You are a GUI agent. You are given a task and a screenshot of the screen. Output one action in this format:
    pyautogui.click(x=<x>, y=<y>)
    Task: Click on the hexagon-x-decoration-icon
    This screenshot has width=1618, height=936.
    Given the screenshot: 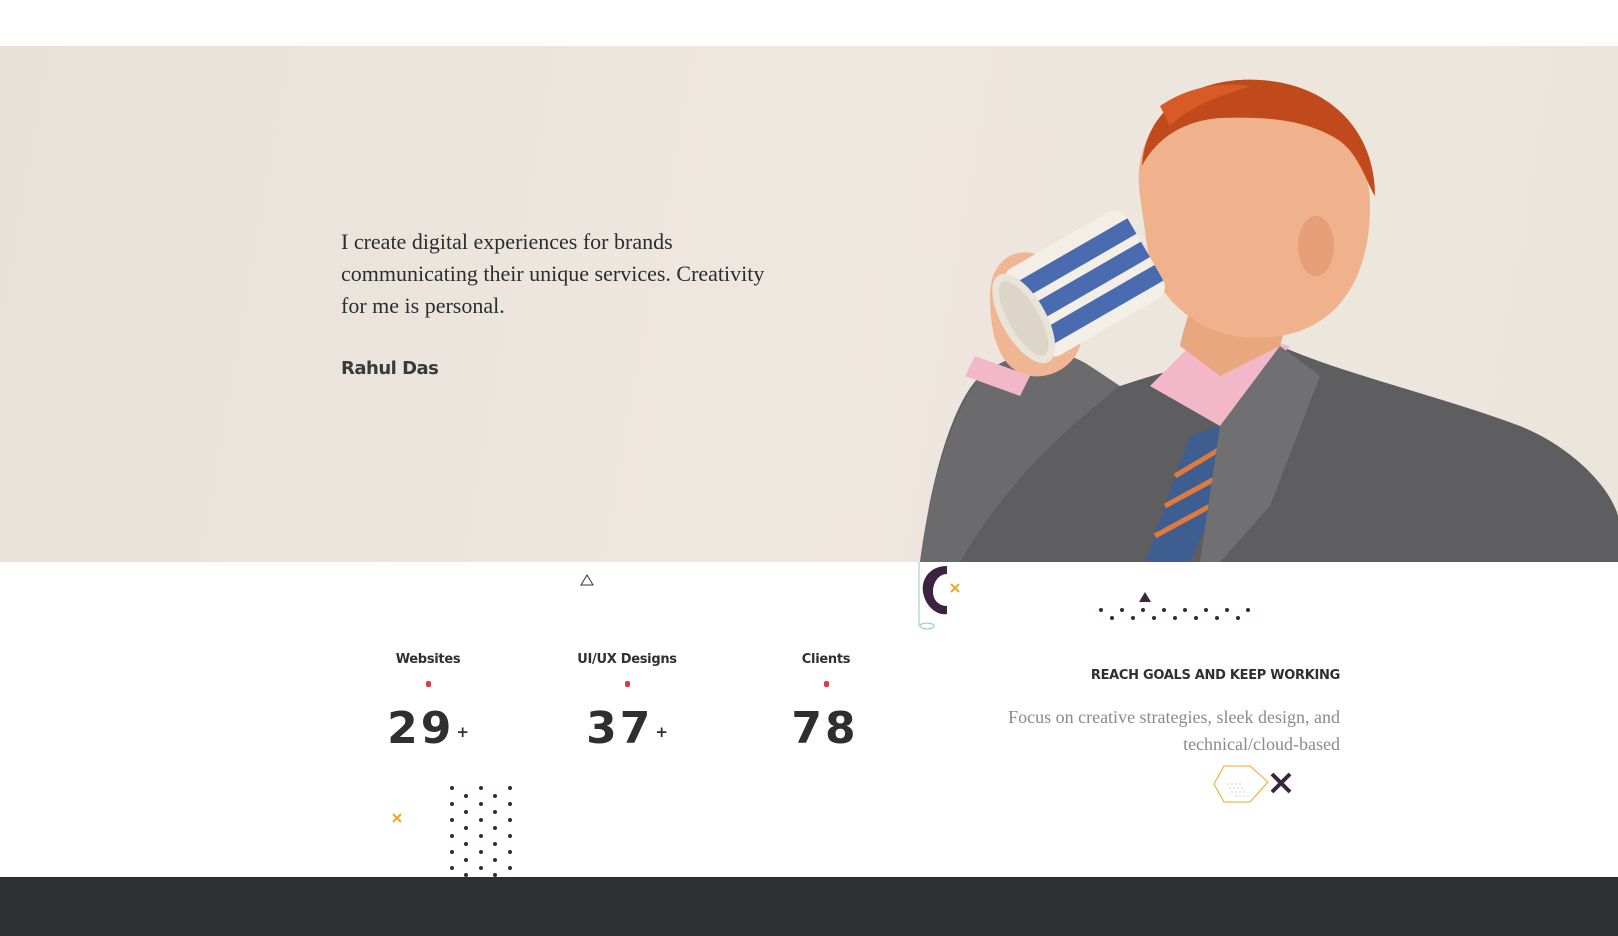 What is the action you would take?
    pyautogui.click(x=1252, y=784)
    